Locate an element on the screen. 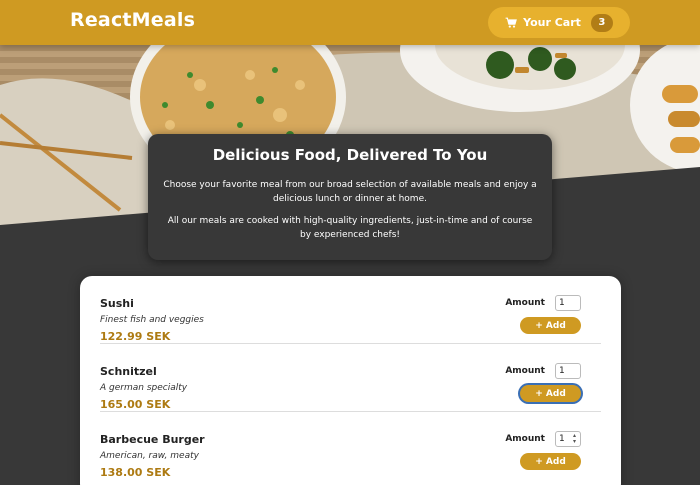 The width and height of the screenshot is (700, 485). meal-name: Barbecue Burger is located at coordinates (152, 439).